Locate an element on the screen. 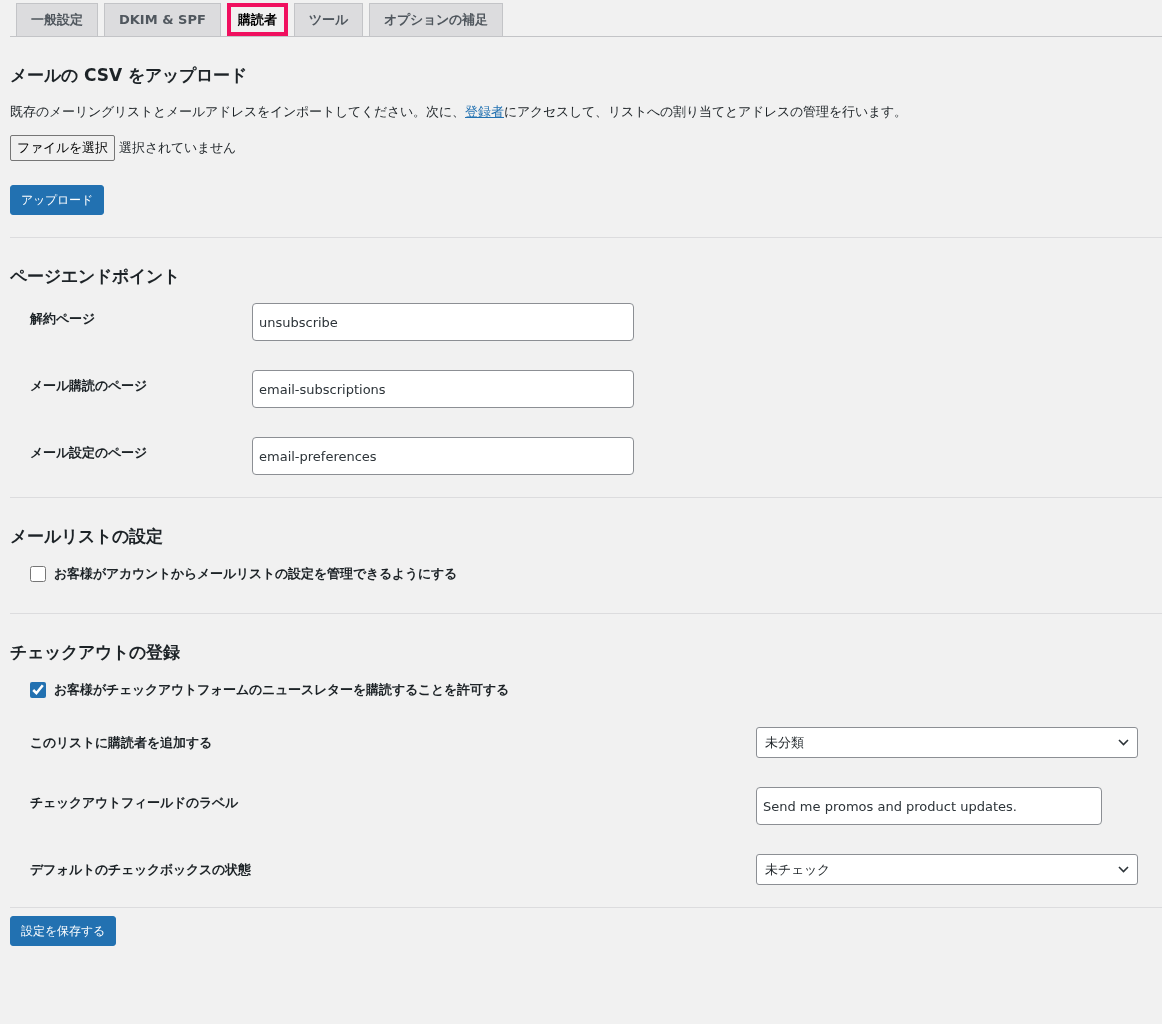 Image resolution: width=1162 pixels, height=1024 pixels. field-label: このリストに購読者を追加する is located at coordinates (121, 743).